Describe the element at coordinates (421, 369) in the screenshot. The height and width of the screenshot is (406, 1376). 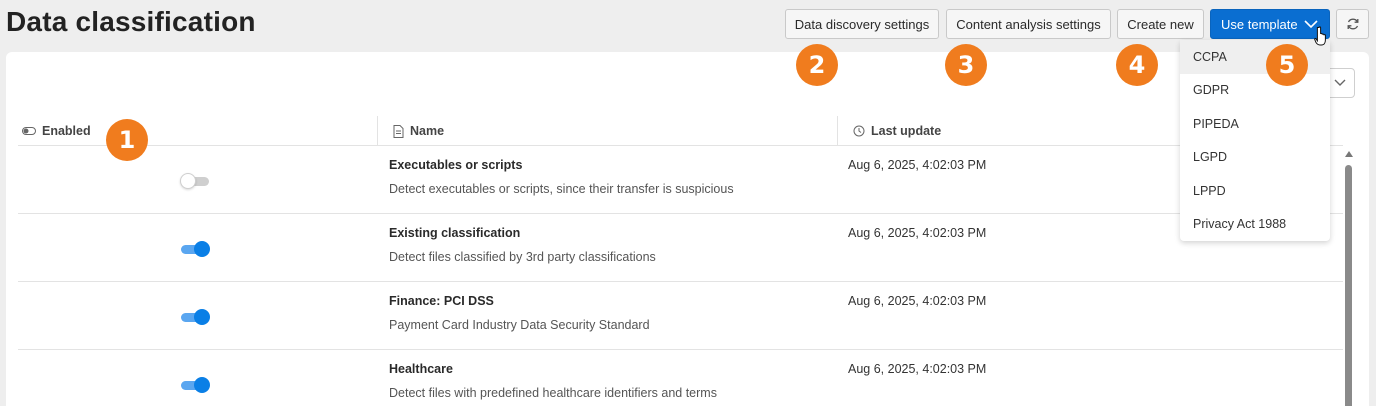
I see `rule-name: Healthcare` at that location.